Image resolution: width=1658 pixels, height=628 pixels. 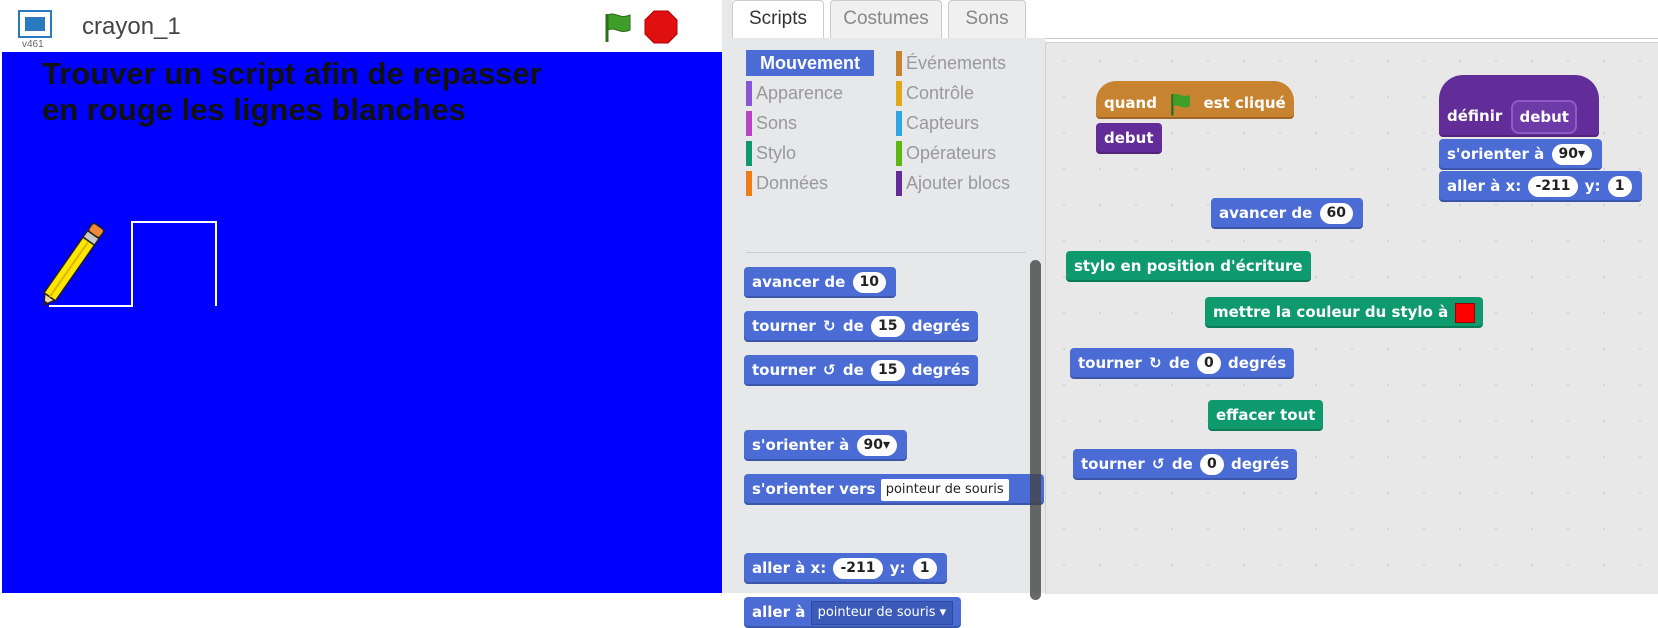 What do you see at coordinates (254, 109) in the screenshot?
I see `instruction-line-2: en rouge les lignes blanches` at bounding box center [254, 109].